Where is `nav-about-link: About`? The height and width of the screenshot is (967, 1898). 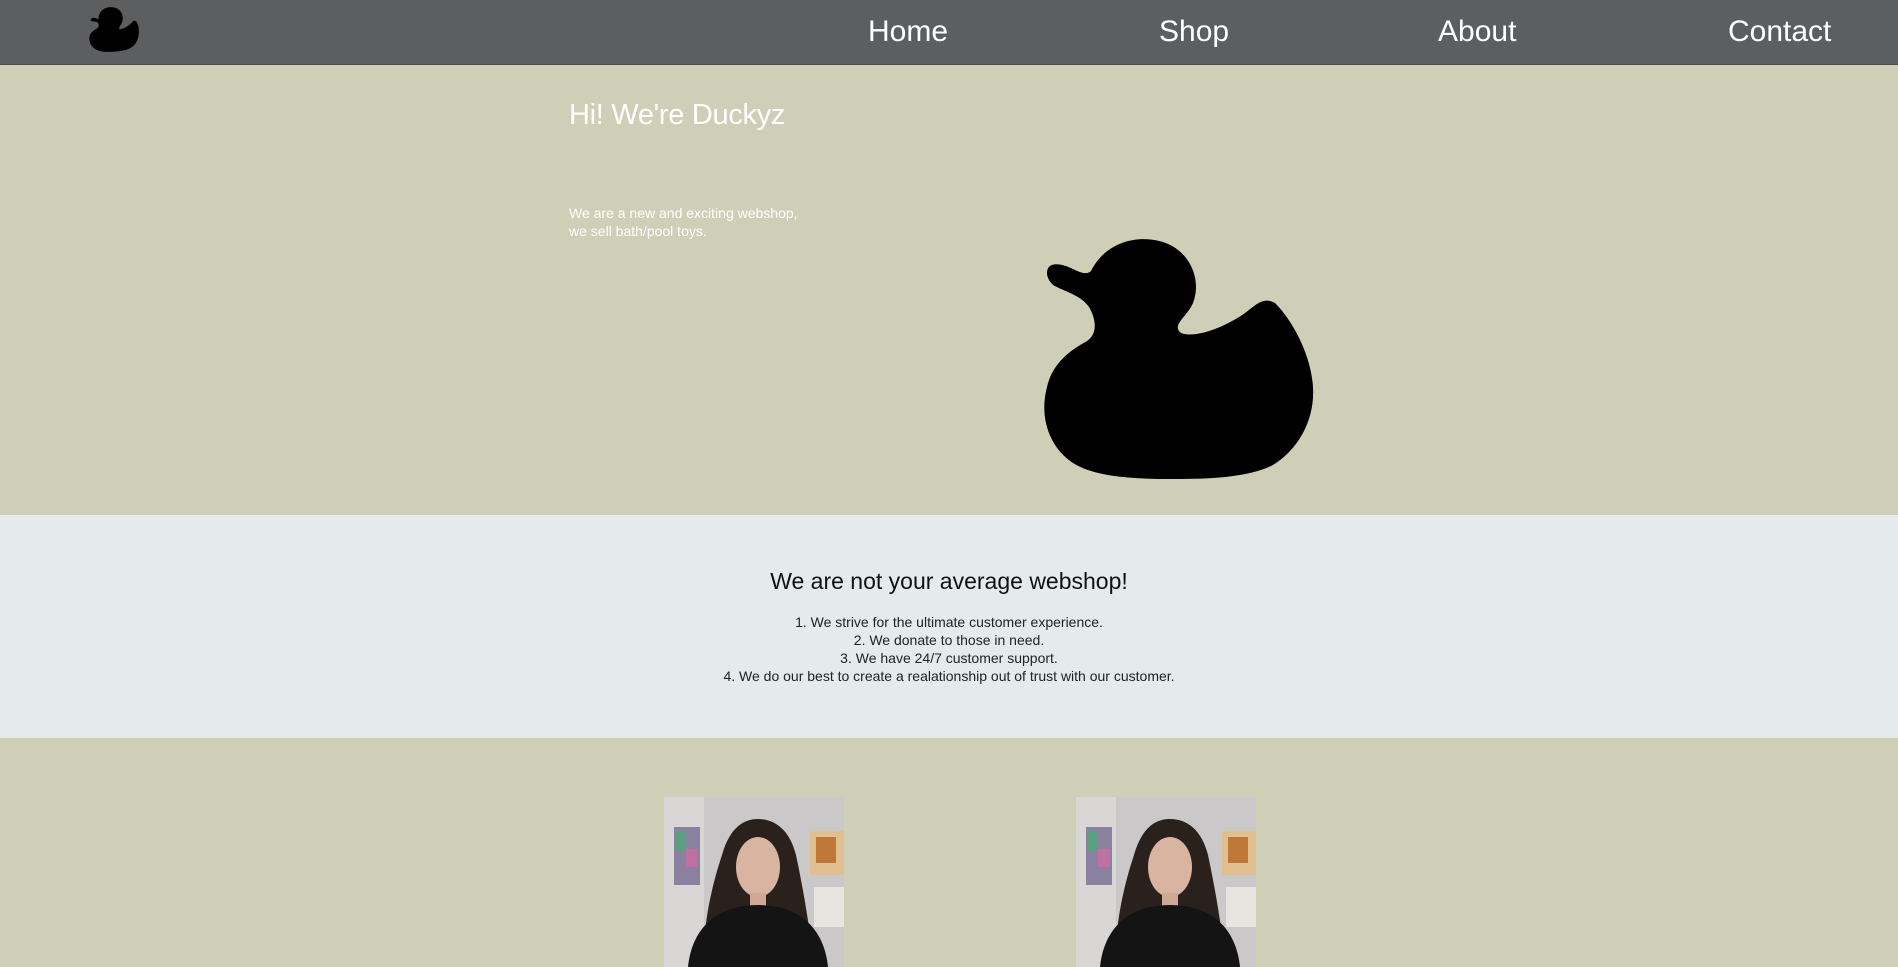
nav-about-link: About is located at coordinates (1477, 32).